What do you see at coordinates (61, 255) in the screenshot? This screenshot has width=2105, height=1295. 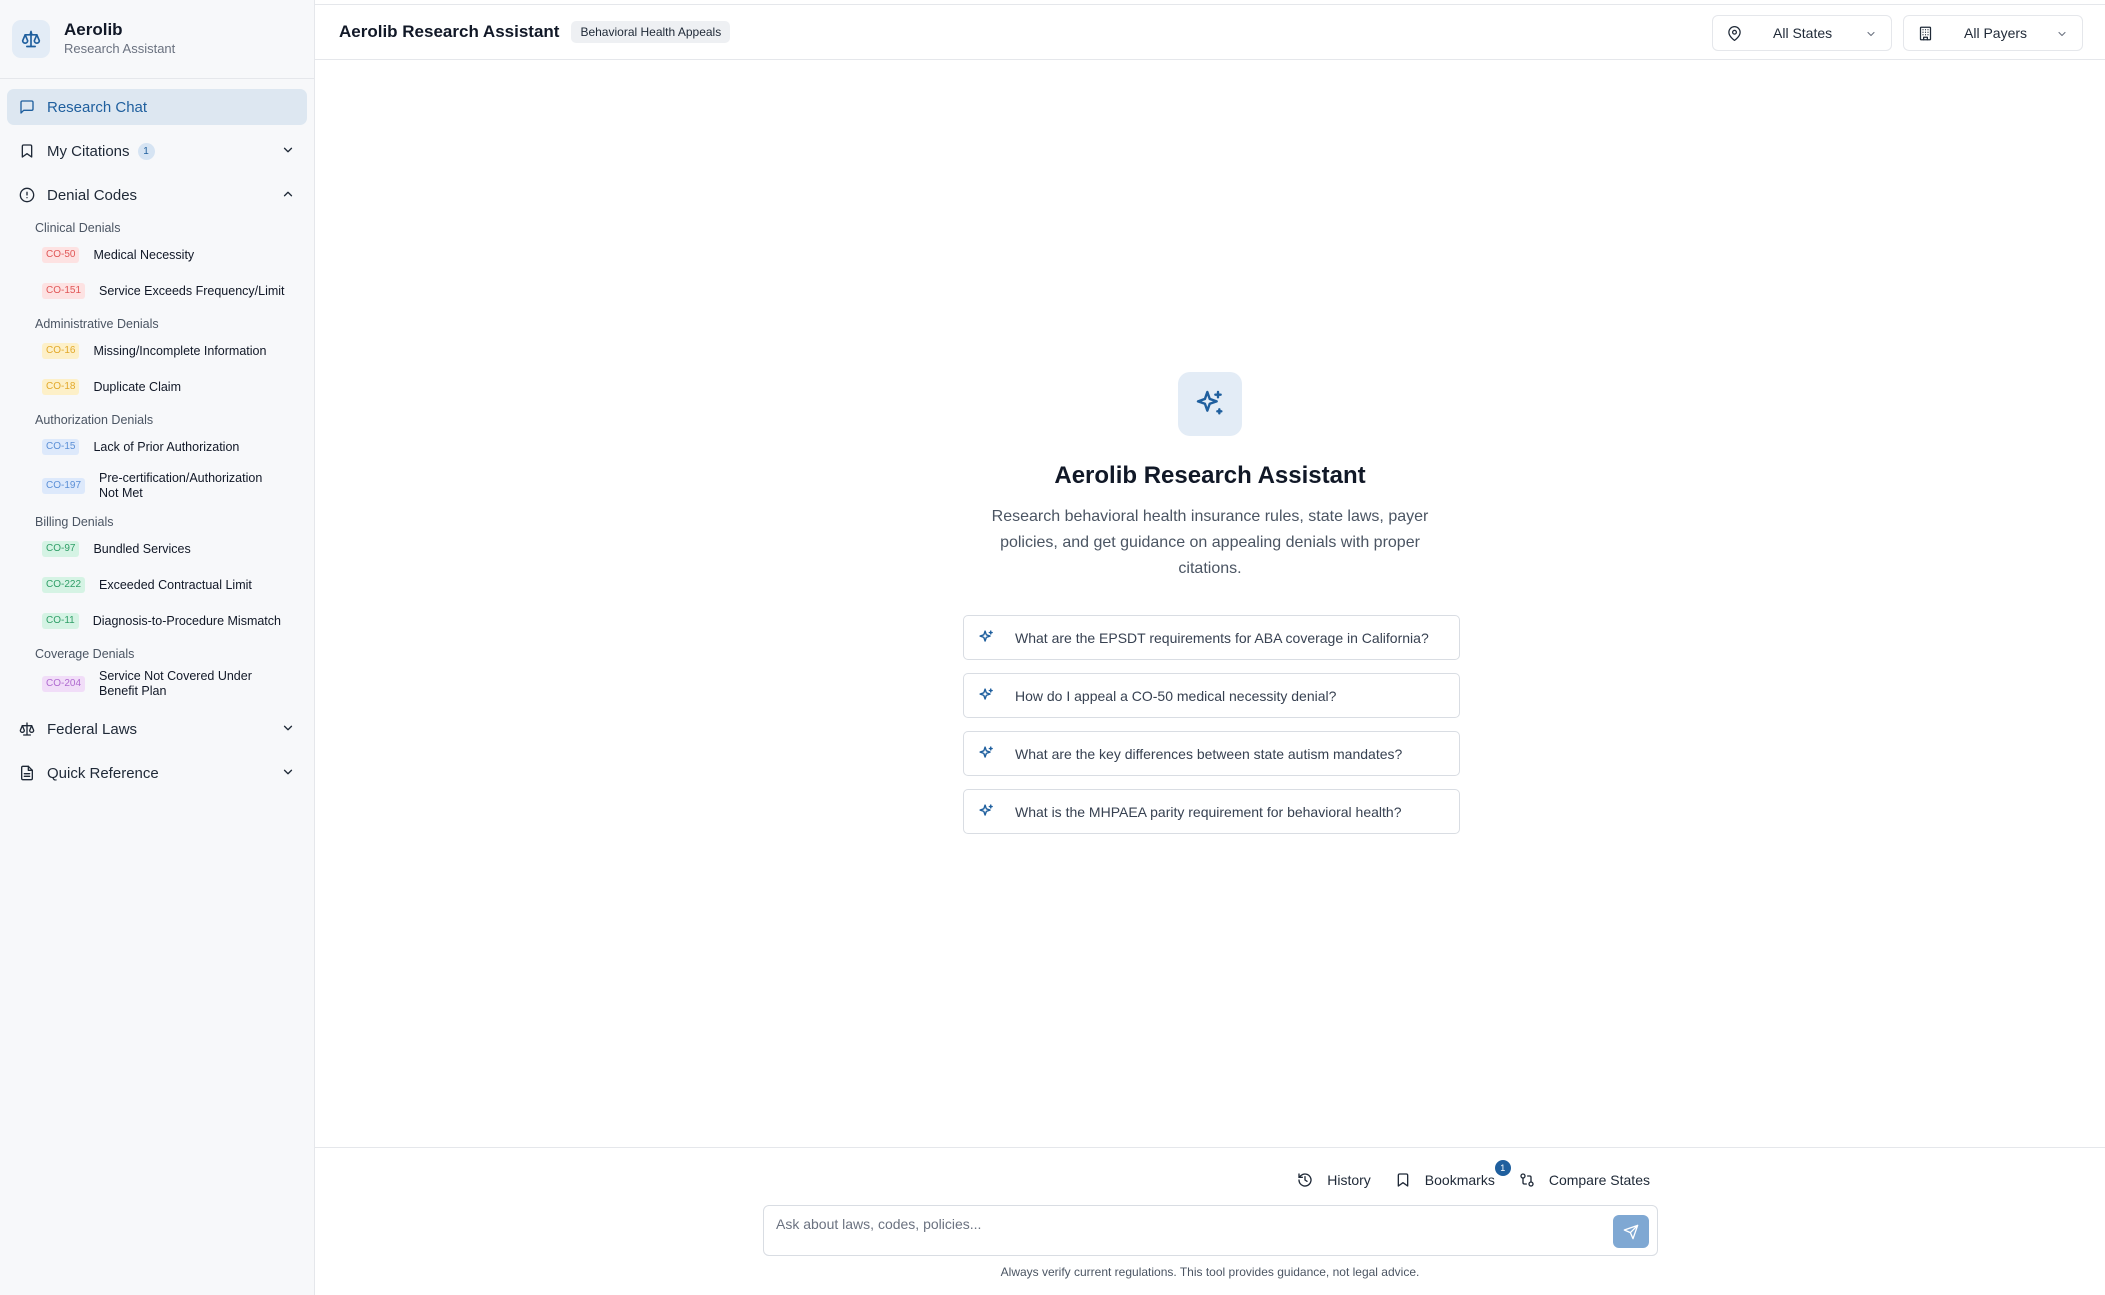 I see `denial-code-badge: CO-50` at bounding box center [61, 255].